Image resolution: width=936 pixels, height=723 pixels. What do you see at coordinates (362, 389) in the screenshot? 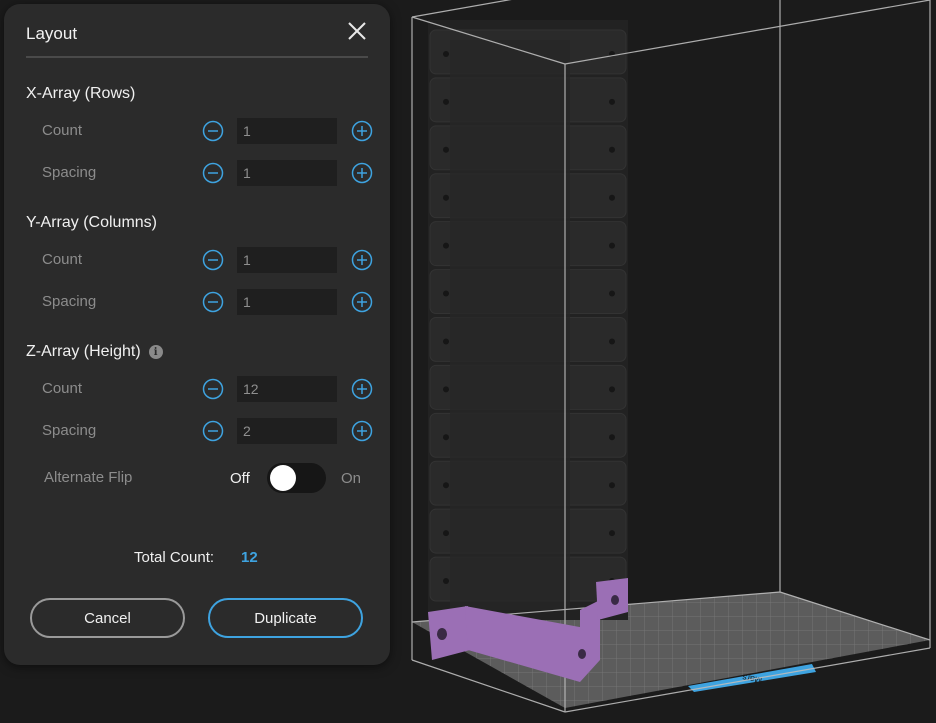
I see `z-count-plus-icon` at bounding box center [362, 389].